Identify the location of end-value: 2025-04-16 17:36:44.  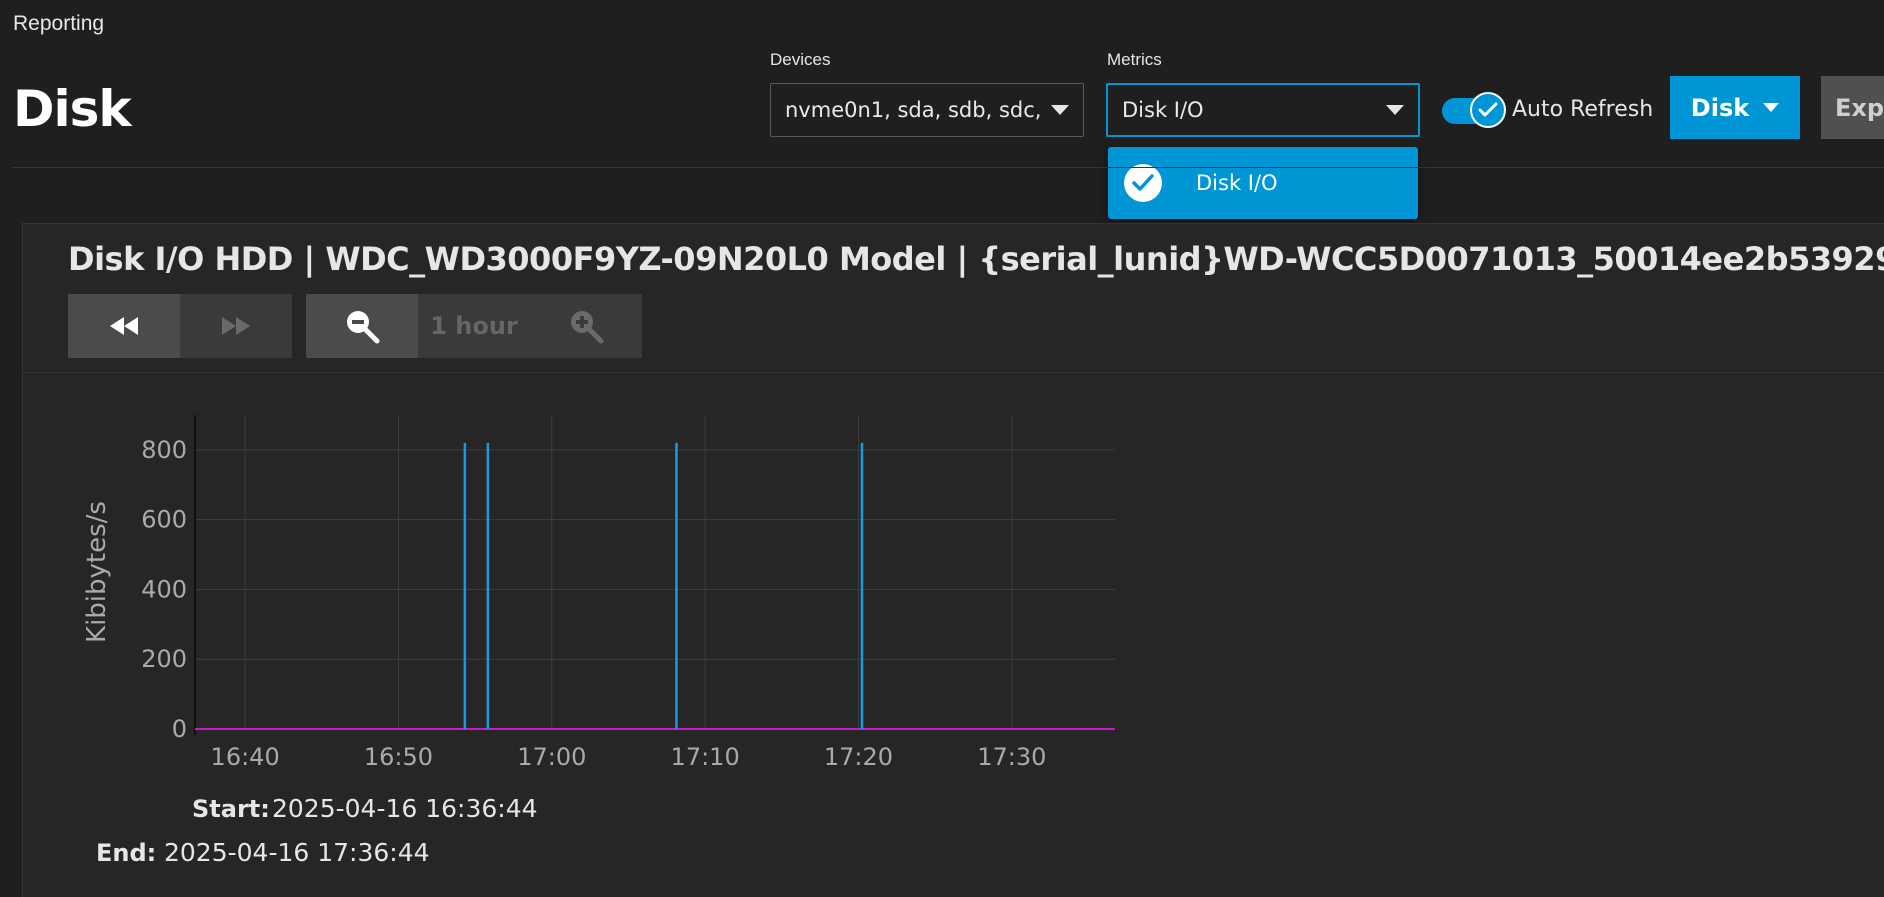
(297, 852).